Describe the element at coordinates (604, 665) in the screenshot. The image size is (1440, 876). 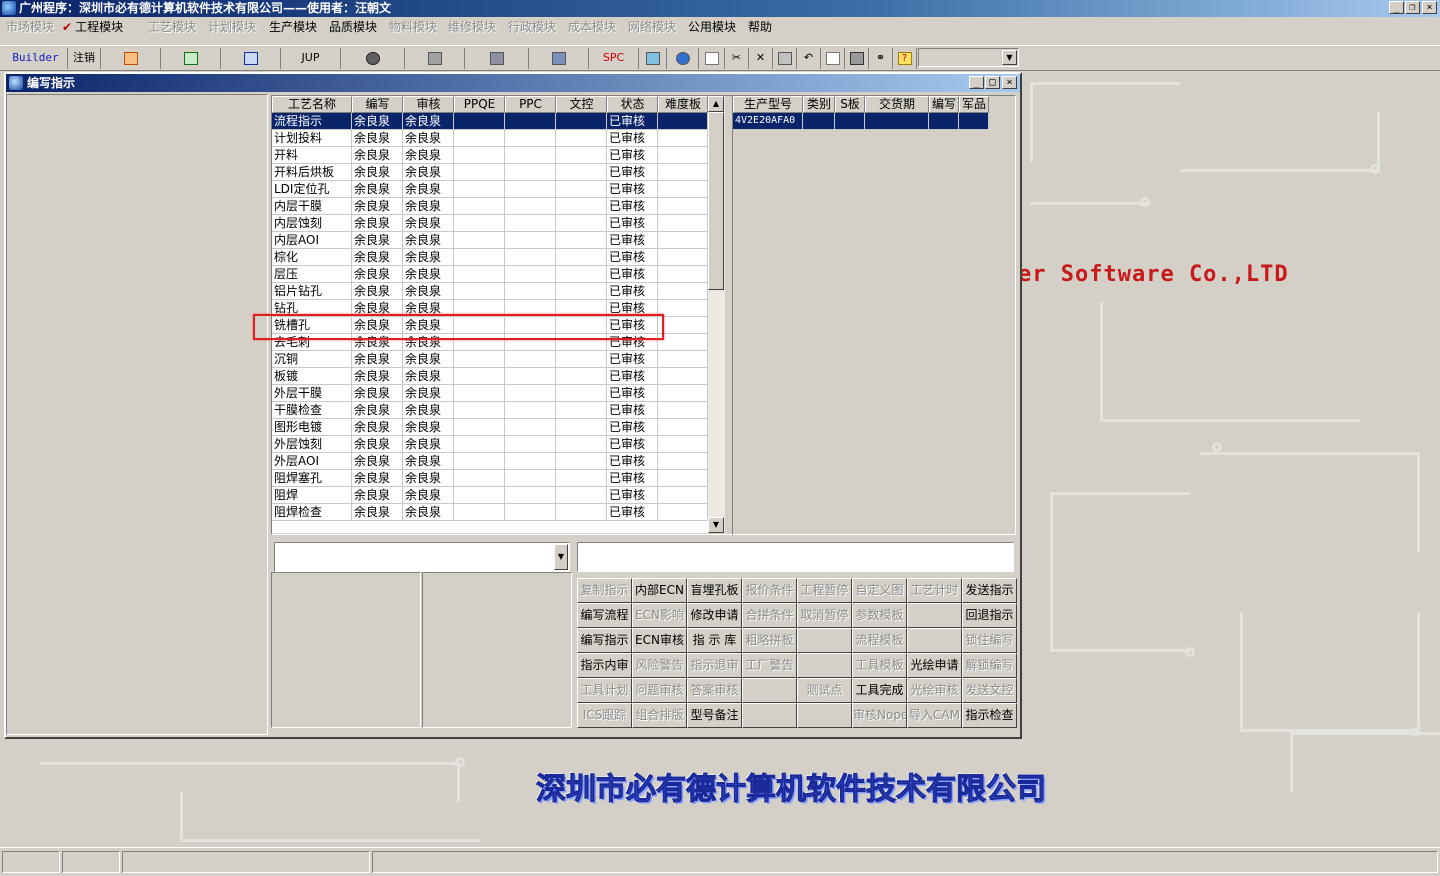
I see `action-button: 指示内审` at that location.